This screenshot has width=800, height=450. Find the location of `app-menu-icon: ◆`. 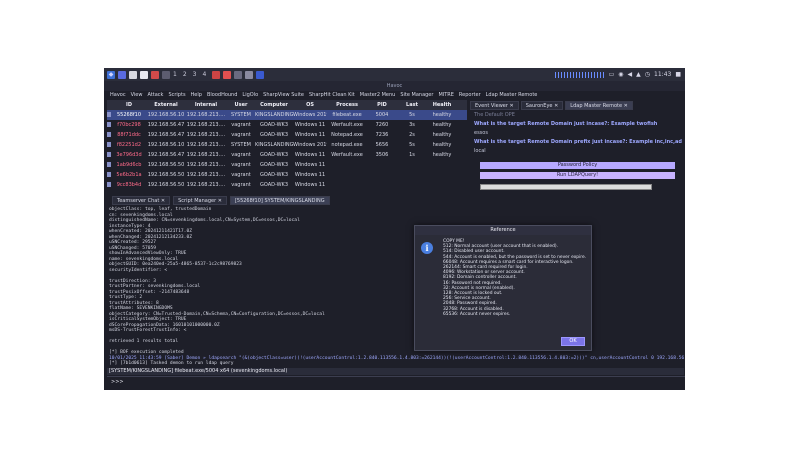

app-menu-icon: ◆ is located at coordinates (111, 74).